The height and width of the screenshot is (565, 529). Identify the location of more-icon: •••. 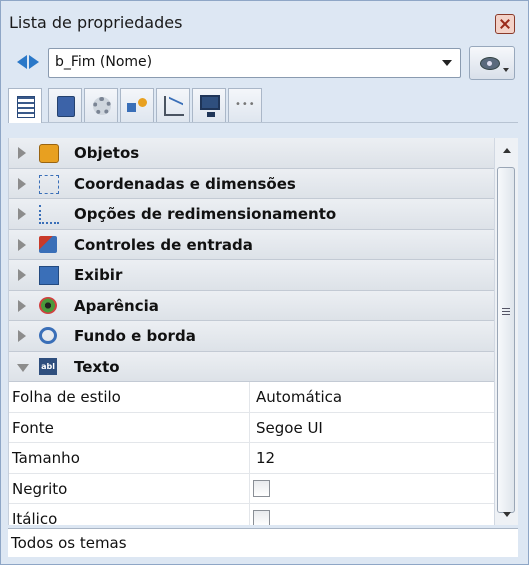
(245, 104).